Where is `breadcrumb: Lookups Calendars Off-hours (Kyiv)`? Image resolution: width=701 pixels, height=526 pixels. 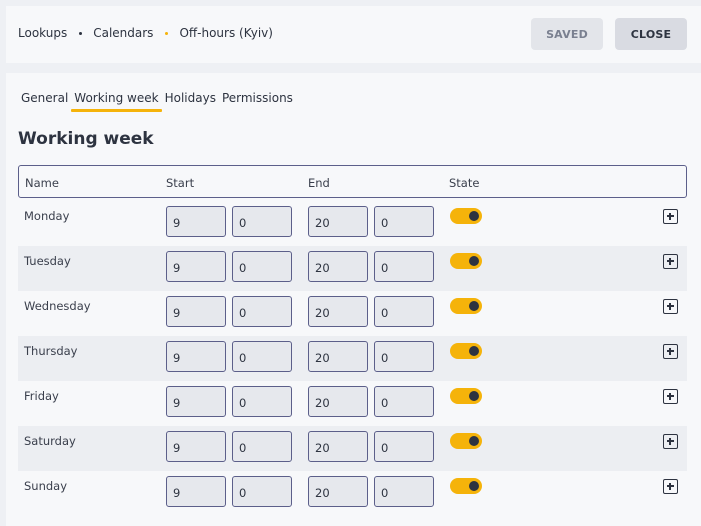
breadcrumb: Lookups Calendars Off-hours (Kyiv) is located at coordinates (145, 33).